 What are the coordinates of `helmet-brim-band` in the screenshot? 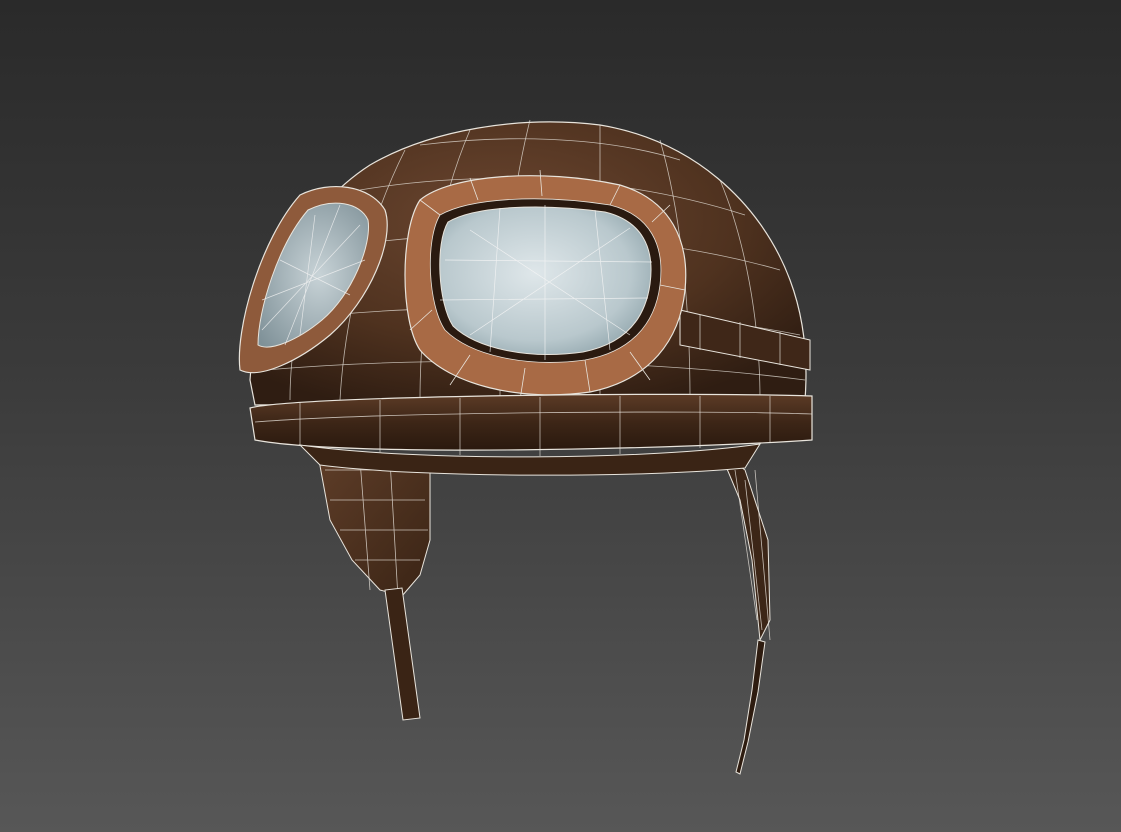 It's located at (531, 434).